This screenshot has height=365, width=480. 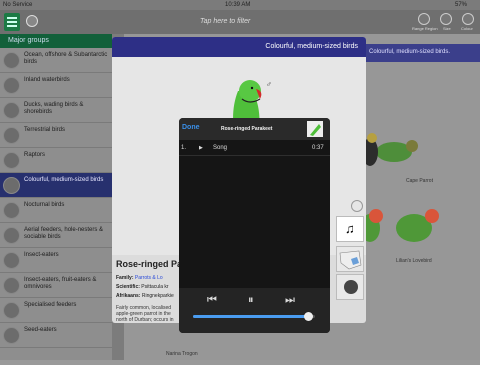 I want to click on seed-eater-icon, so click(x=11, y=335).